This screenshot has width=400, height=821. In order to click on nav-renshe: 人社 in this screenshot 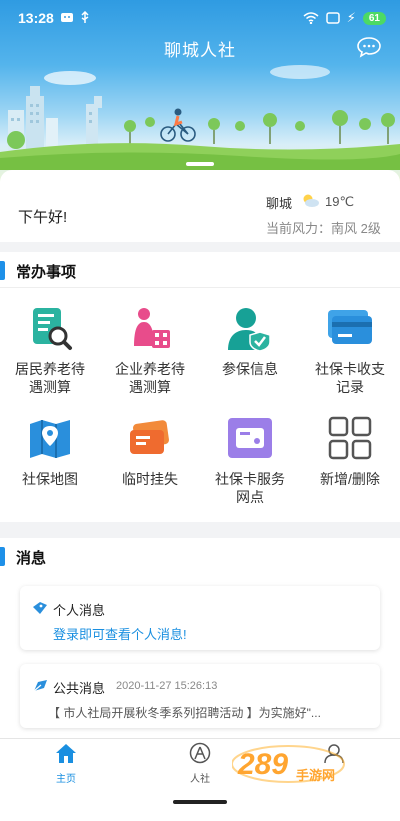, I will do `click(200, 763)`.